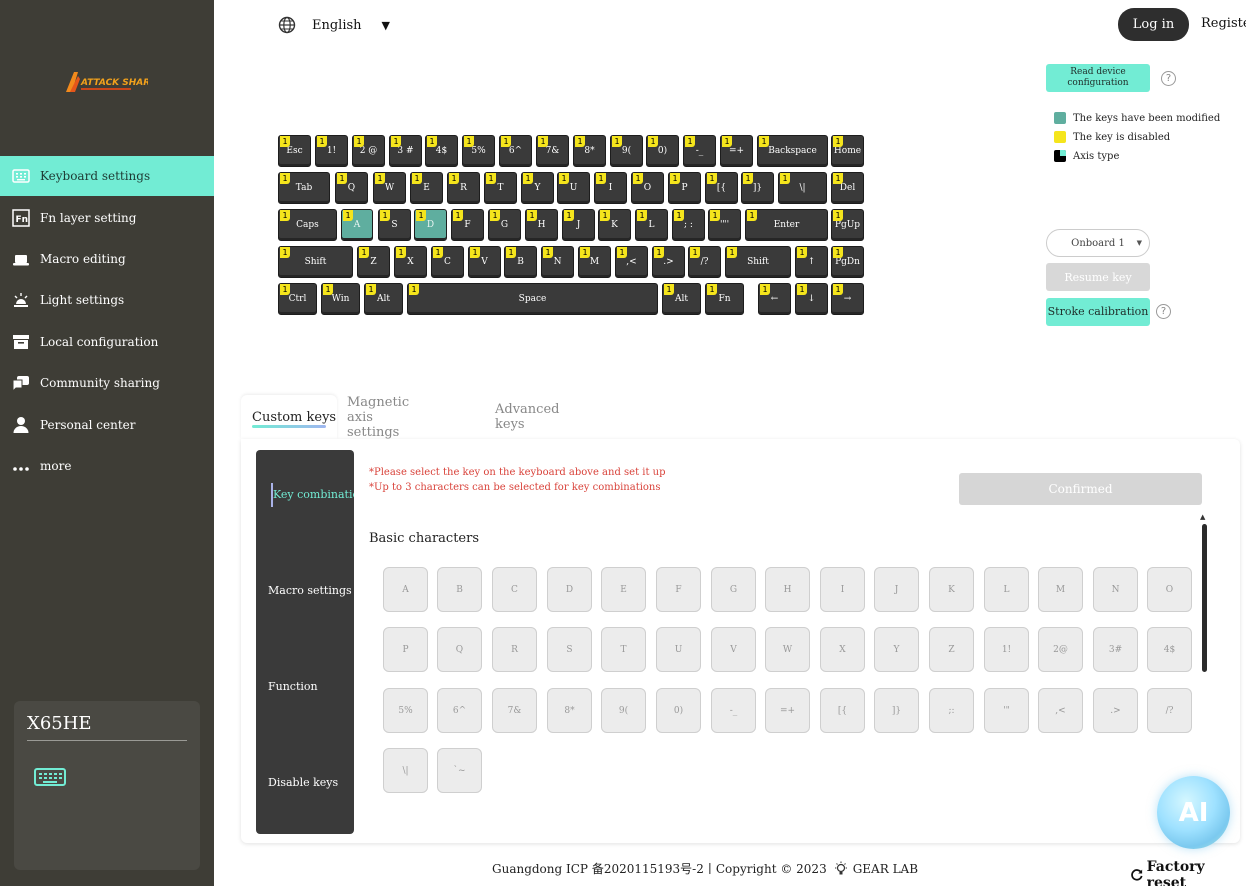  What do you see at coordinates (733, 649) in the screenshot?
I see `char-key: V` at bounding box center [733, 649].